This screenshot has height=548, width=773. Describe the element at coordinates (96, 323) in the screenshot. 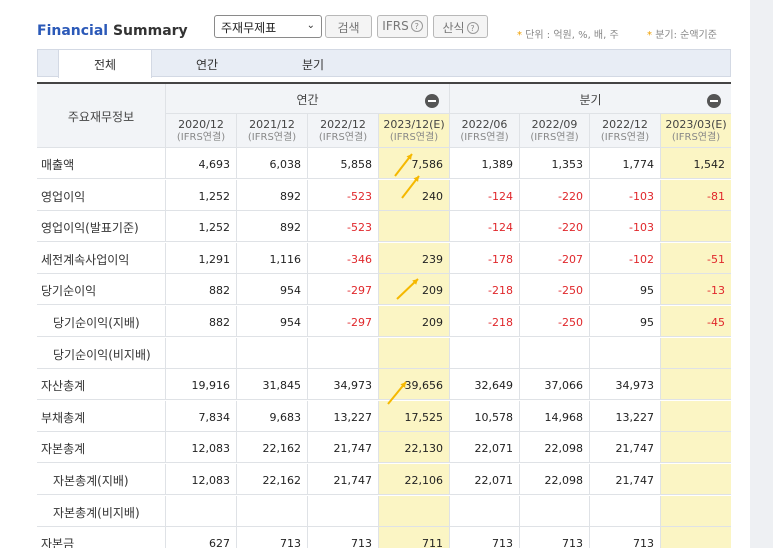

I see `row-label: 당기순이익(지배)` at that location.